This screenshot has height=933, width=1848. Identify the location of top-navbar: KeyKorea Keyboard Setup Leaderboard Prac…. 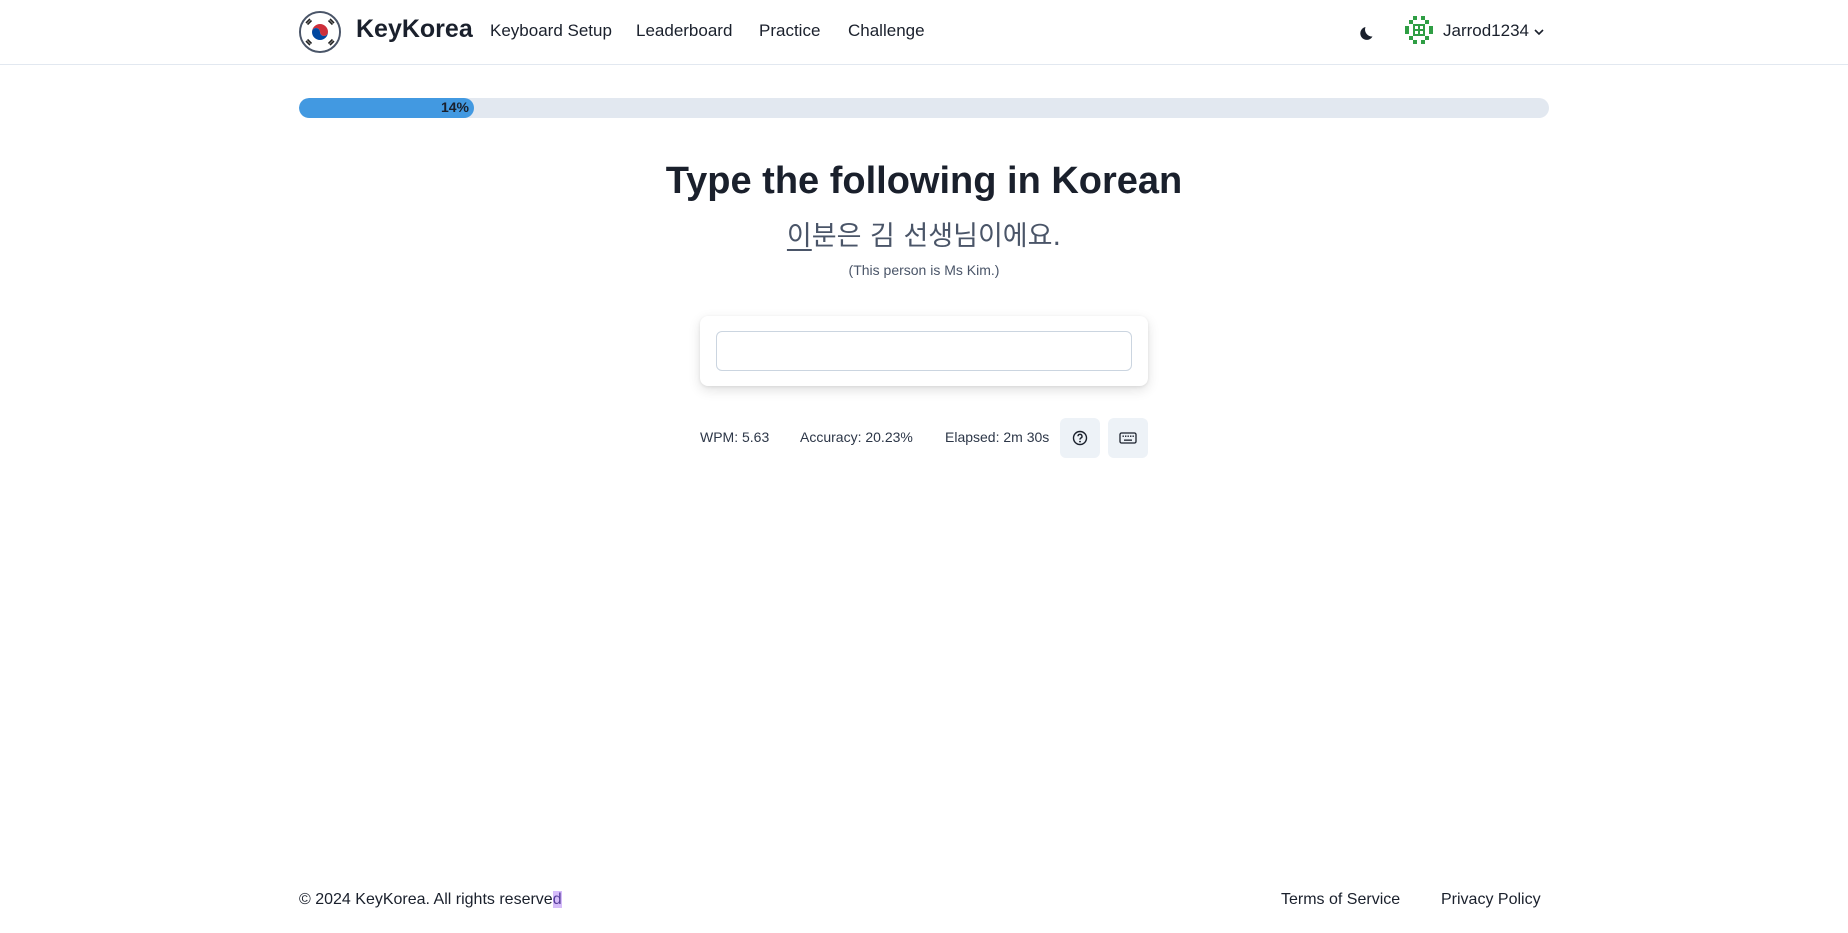
(924, 32).